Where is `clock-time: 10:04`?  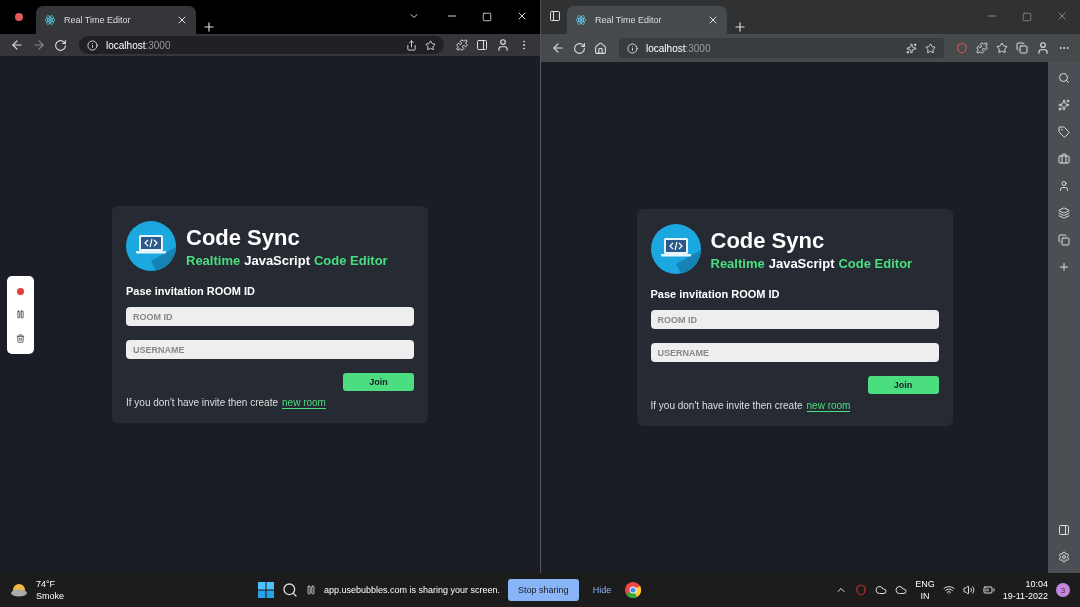
clock-time: 10:04 is located at coordinates (1036, 584).